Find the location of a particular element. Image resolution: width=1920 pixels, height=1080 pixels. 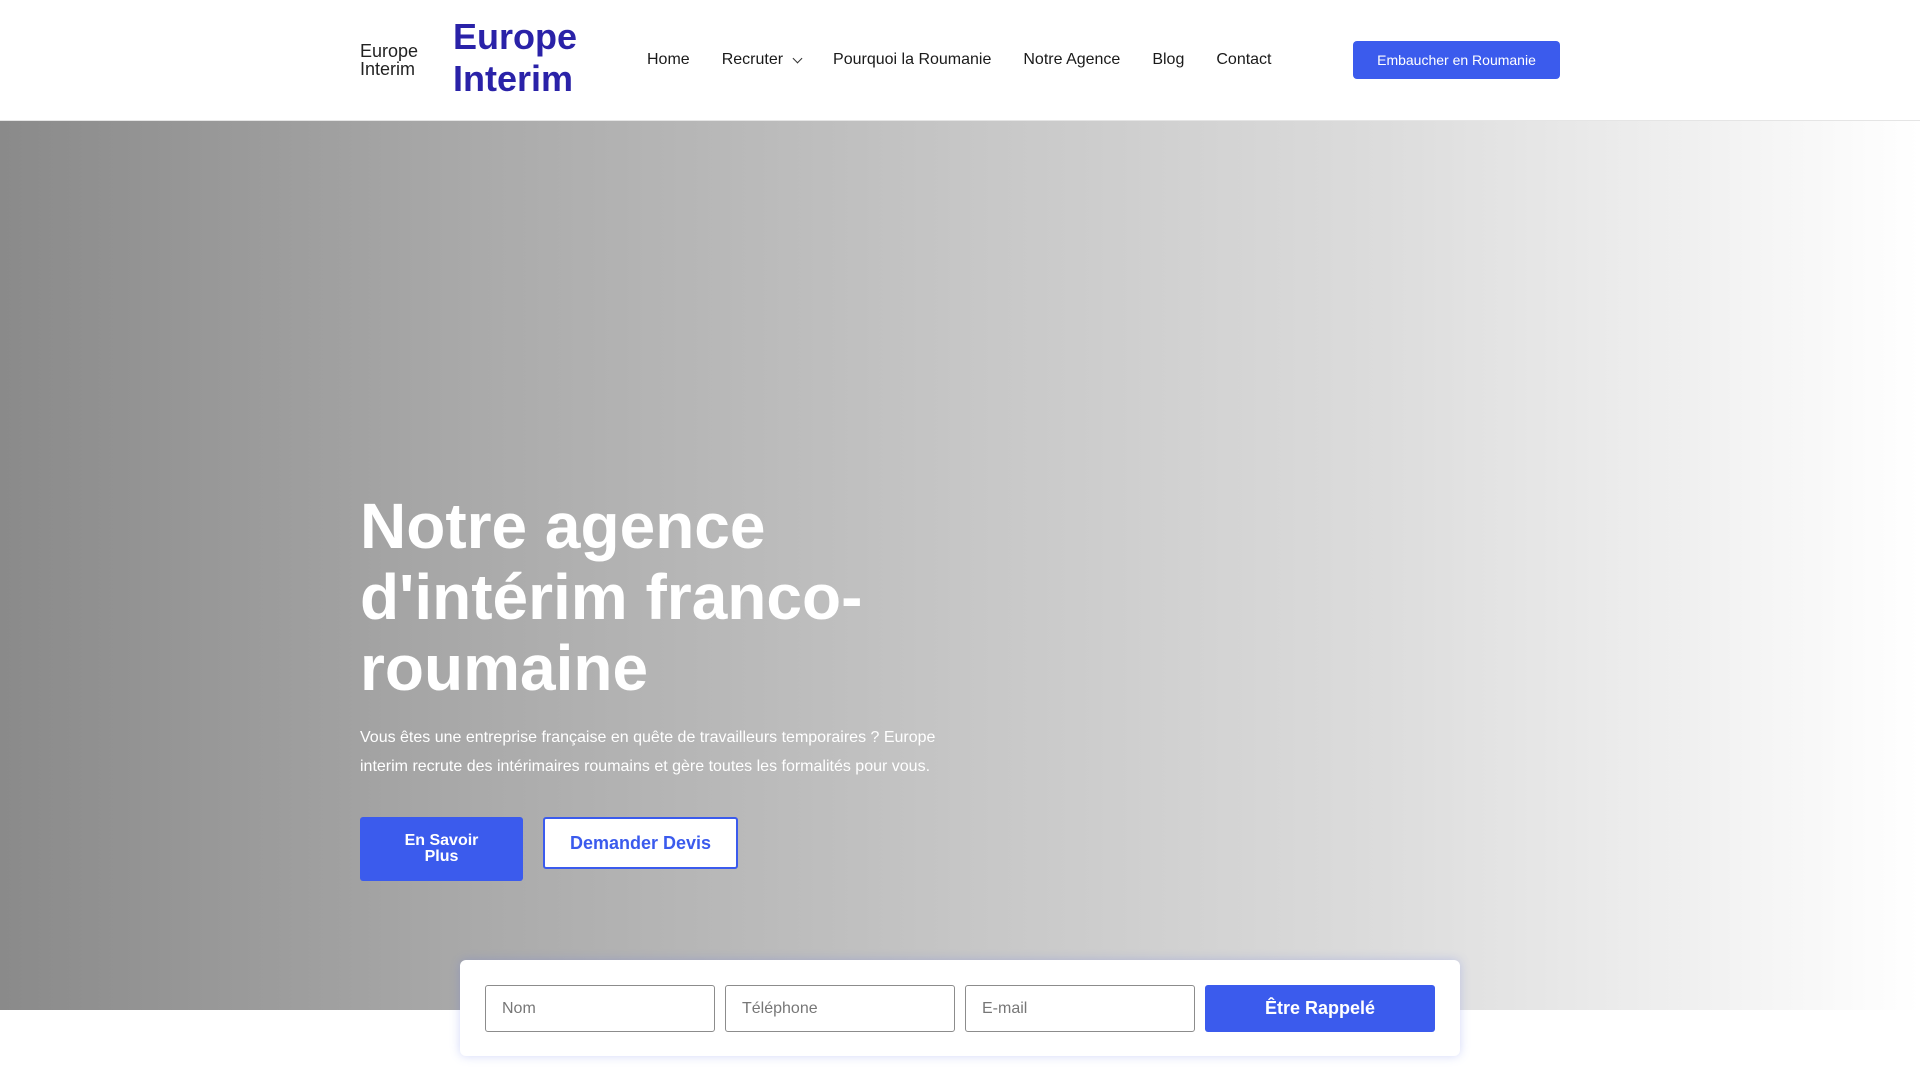

nav-item-blog: Blog is located at coordinates (1168, 60).